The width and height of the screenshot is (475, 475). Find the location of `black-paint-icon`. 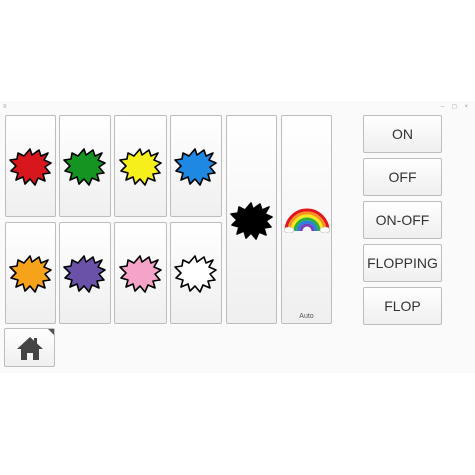

black-paint-icon is located at coordinates (251, 220).